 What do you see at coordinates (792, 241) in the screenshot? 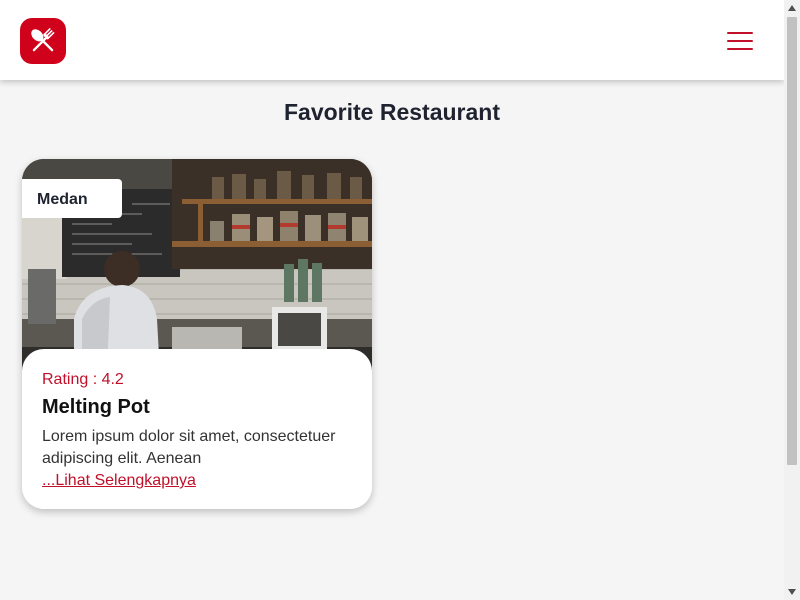
I see `scrollbar-thumb` at bounding box center [792, 241].